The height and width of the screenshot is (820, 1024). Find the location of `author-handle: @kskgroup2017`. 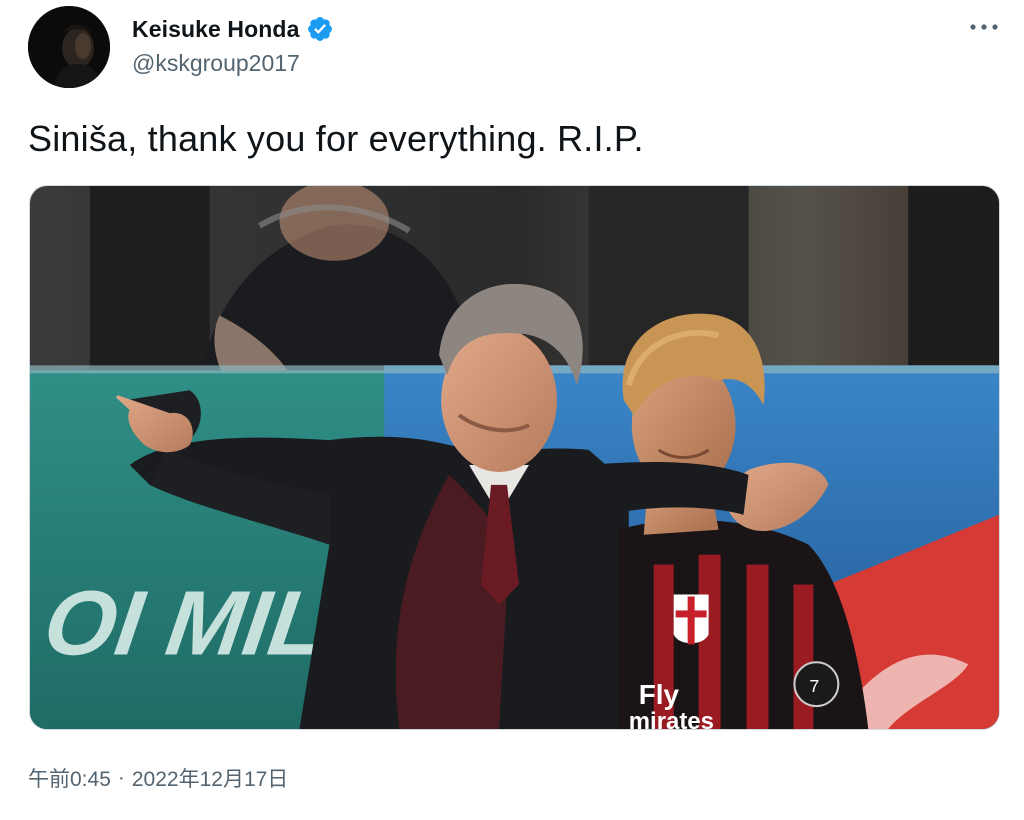

author-handle: @kskgroup2017 is located at coordinates (216, 63).